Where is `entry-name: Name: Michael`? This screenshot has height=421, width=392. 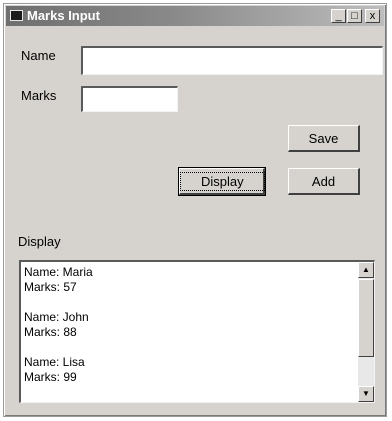
entry-name: Name: Michael is located at coordinates (190, 401).